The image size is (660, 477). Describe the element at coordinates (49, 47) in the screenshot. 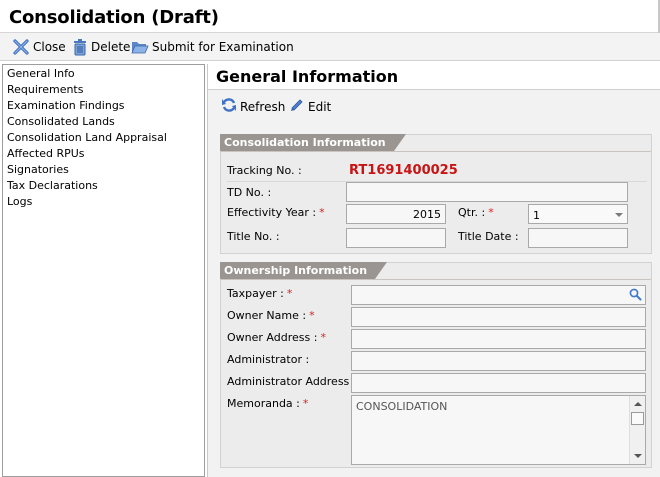

I see `close-label: Close` at that location.